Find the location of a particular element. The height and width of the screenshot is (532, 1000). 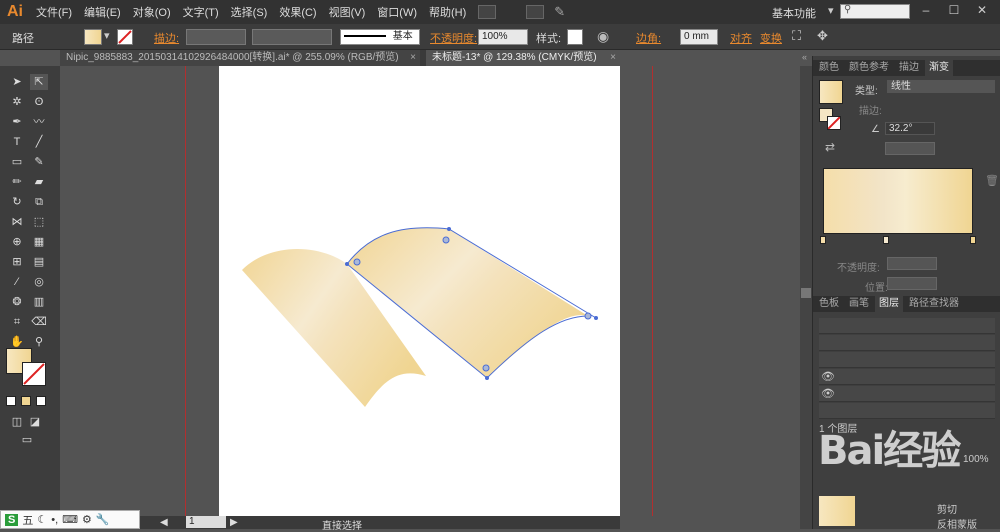

punctuation-icon: •, is located at coordinates (54, 520).